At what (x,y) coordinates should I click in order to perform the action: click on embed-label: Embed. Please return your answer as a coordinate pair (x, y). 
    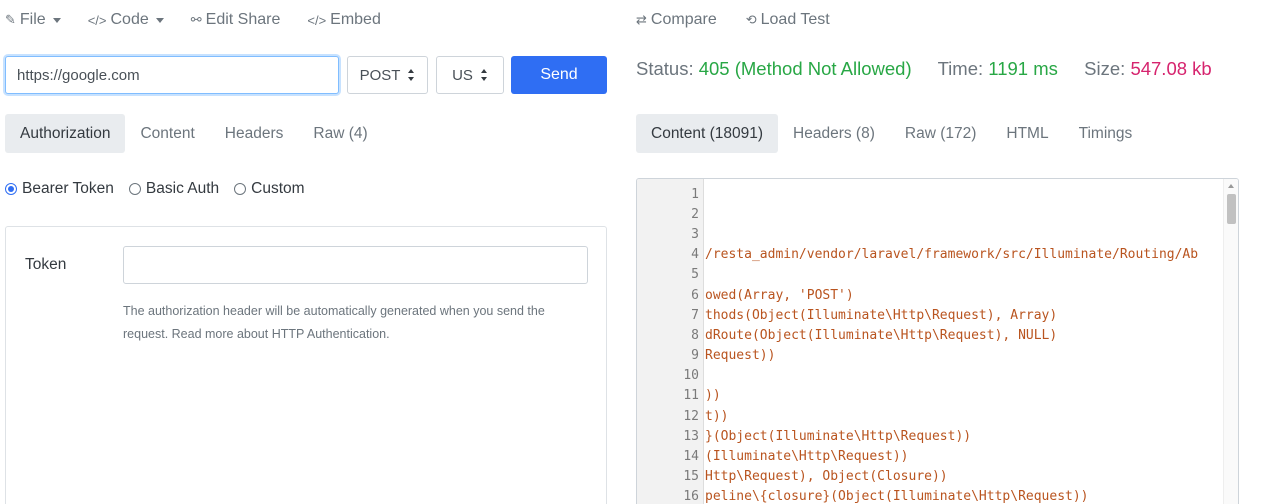
    Looking at the image, I should click on (355, 19).